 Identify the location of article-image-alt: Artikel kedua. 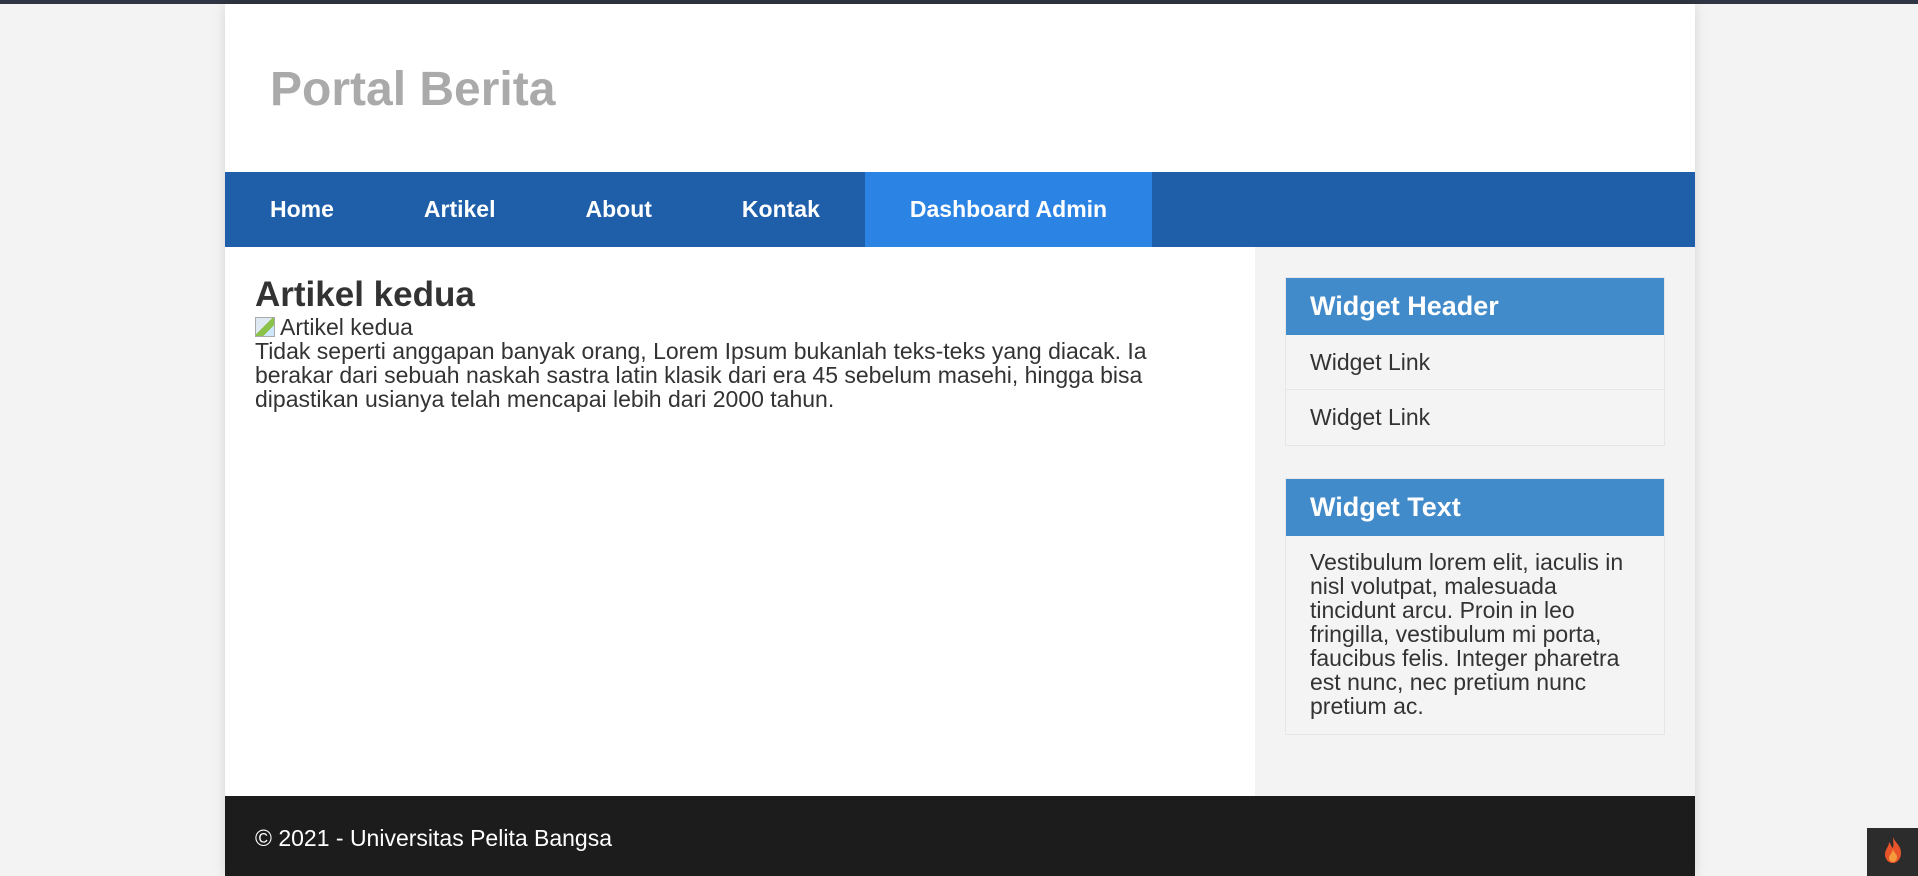
(346, 327).